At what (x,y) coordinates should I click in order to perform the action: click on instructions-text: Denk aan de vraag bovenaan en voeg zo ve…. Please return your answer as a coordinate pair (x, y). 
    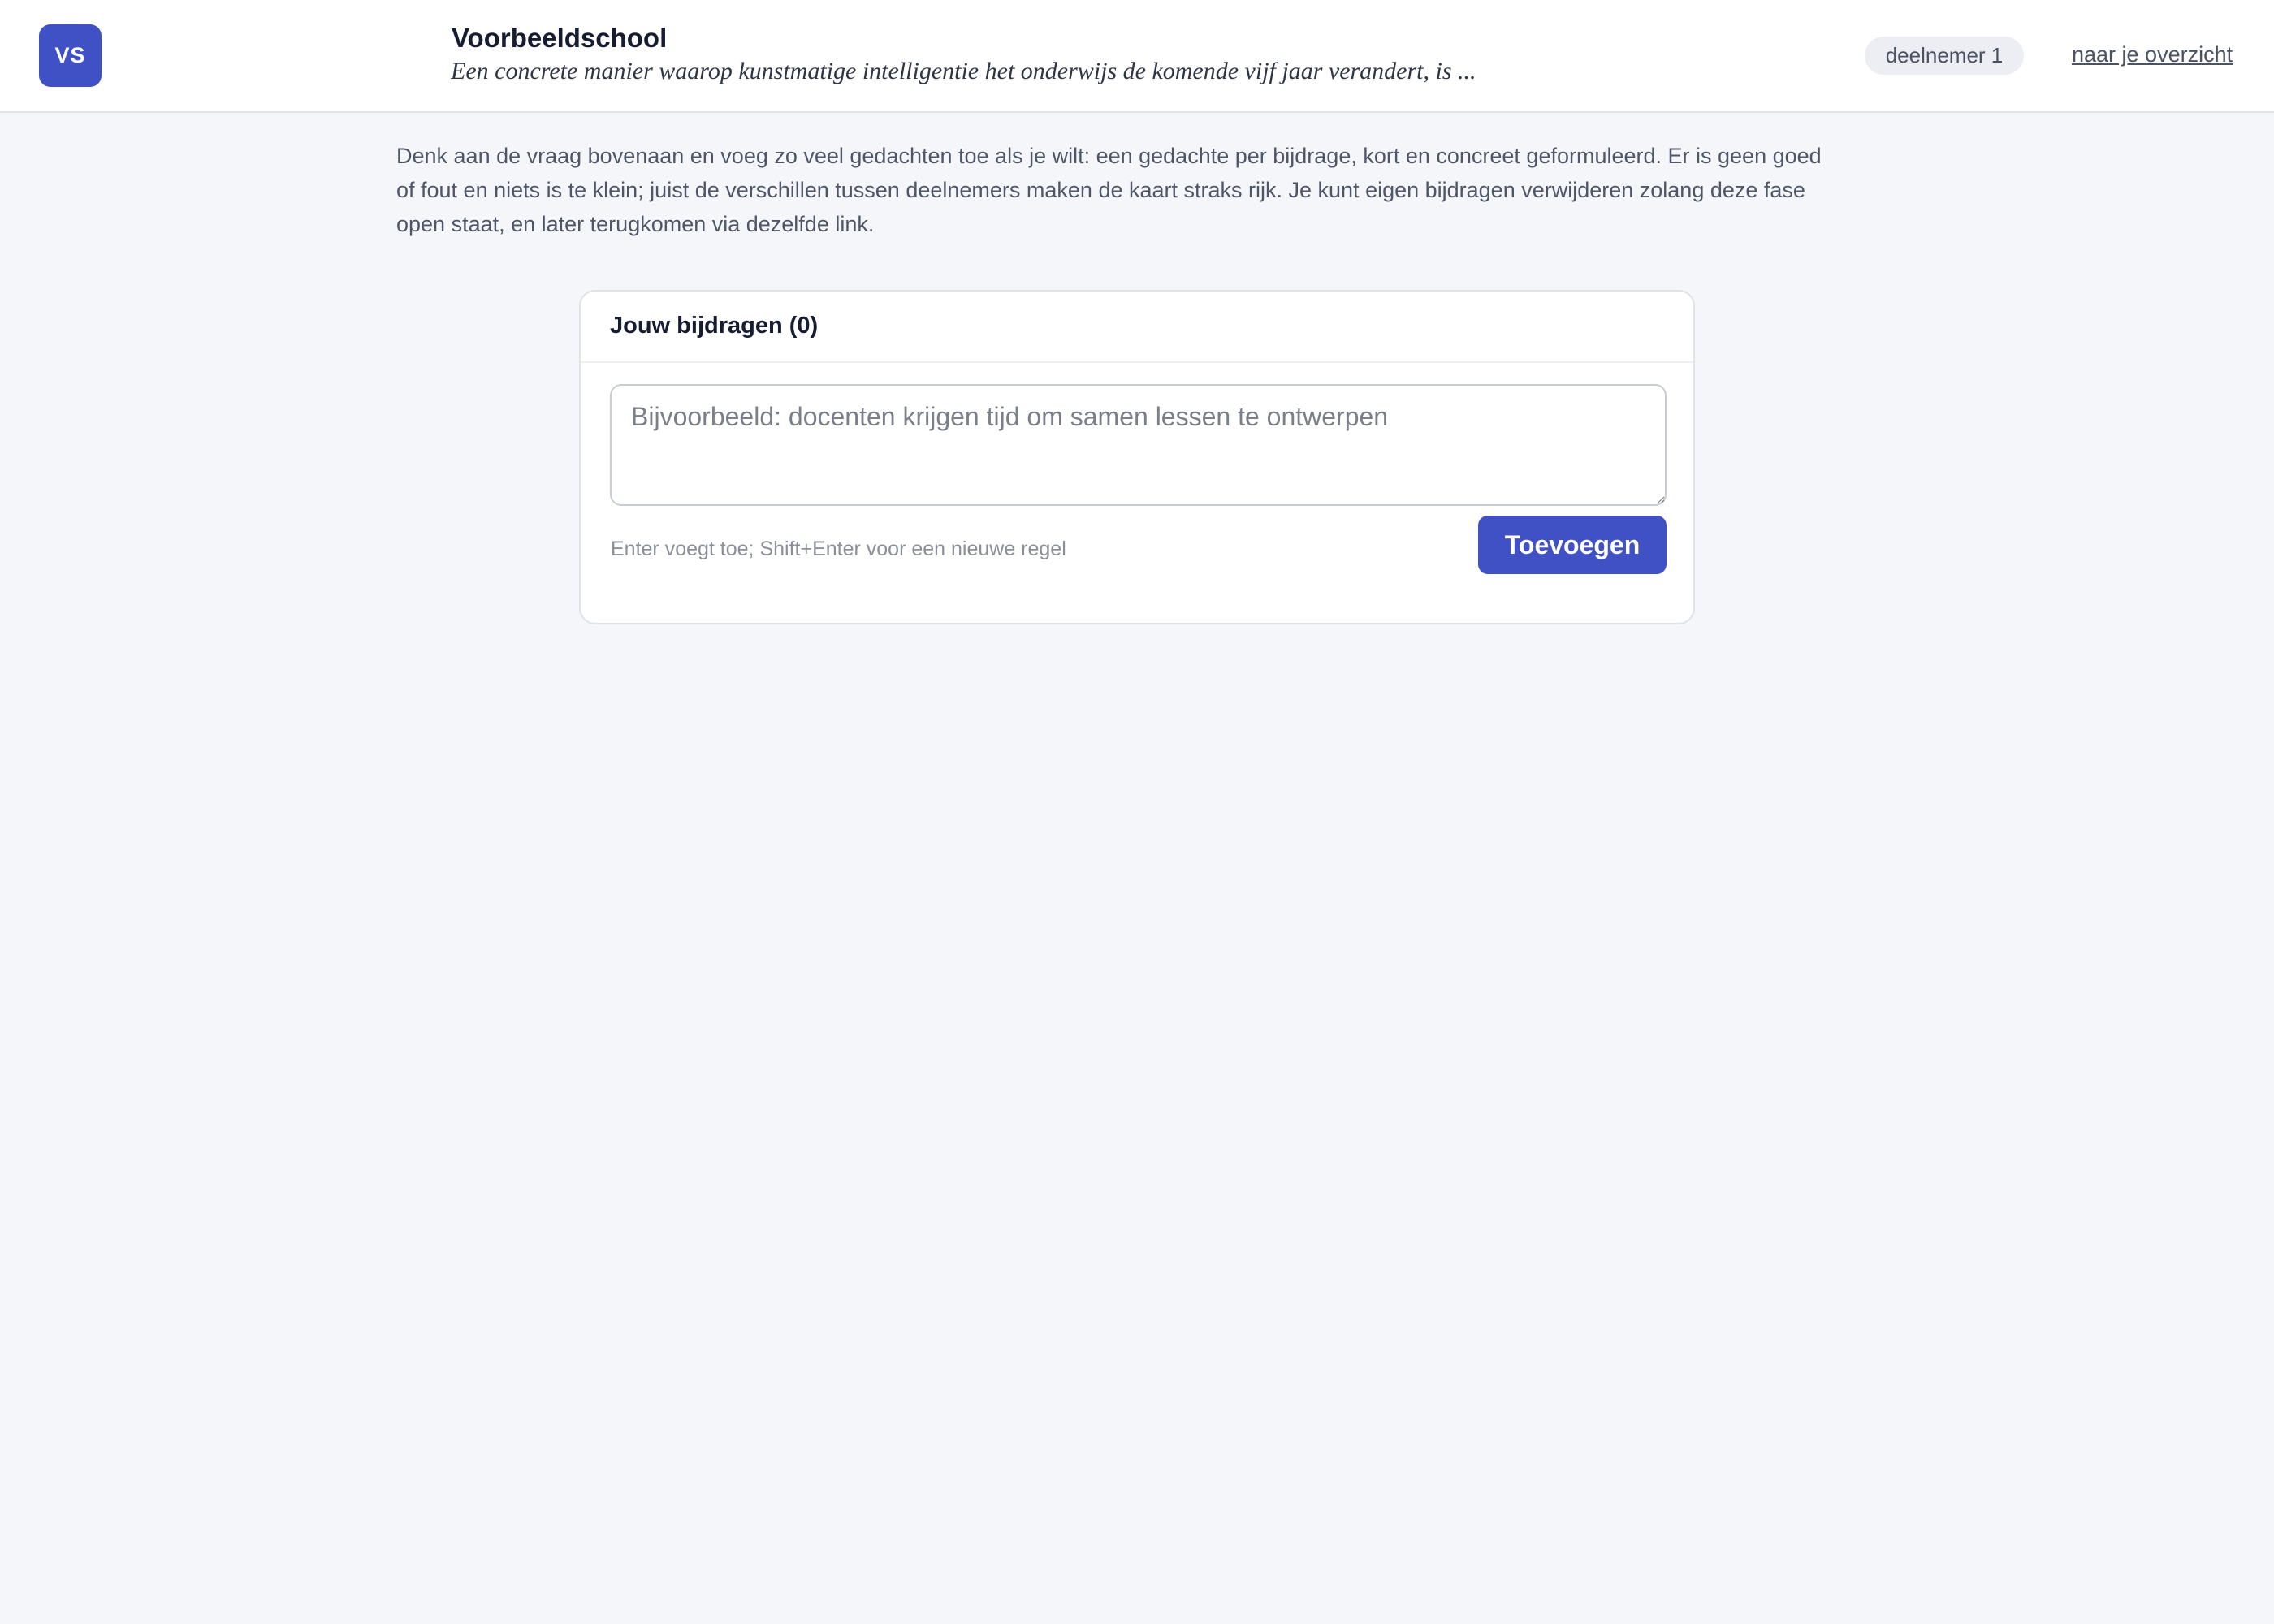
    Looking at the image, I should click on (1109, 190).